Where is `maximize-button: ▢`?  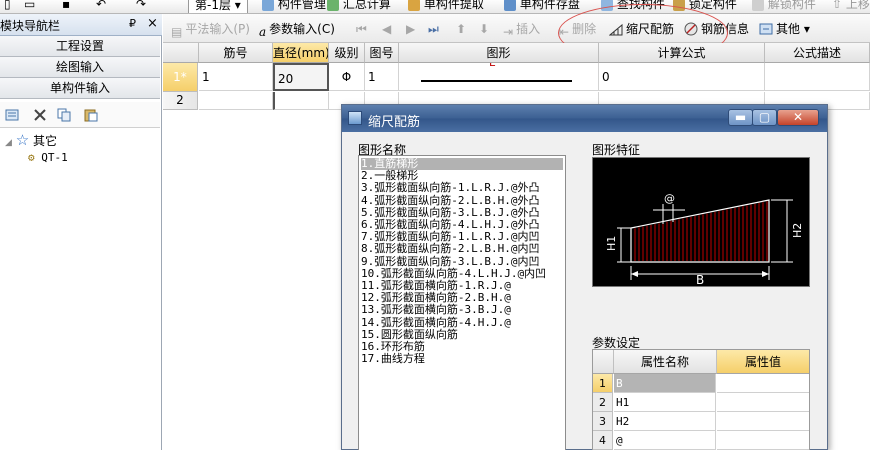
maximize-button: ▢ is located at coordinates (764, 117).